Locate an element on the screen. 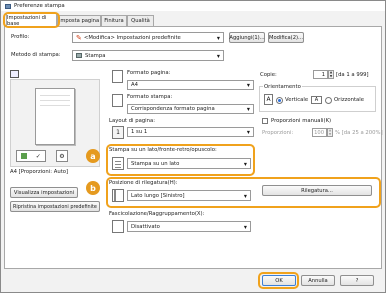 This screenshot has height=293, width=386. duplex-value: Stampa su un lato is located at coordinates (155, 163).